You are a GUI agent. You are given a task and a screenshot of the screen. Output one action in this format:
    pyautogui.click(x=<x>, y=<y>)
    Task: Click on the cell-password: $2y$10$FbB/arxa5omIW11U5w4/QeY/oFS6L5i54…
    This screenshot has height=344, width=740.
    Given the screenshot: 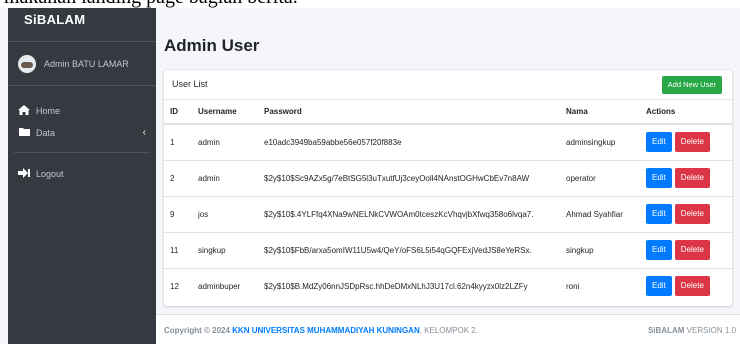 What is the action you would take?
    pyautogui.click(x=409, y=250)
    